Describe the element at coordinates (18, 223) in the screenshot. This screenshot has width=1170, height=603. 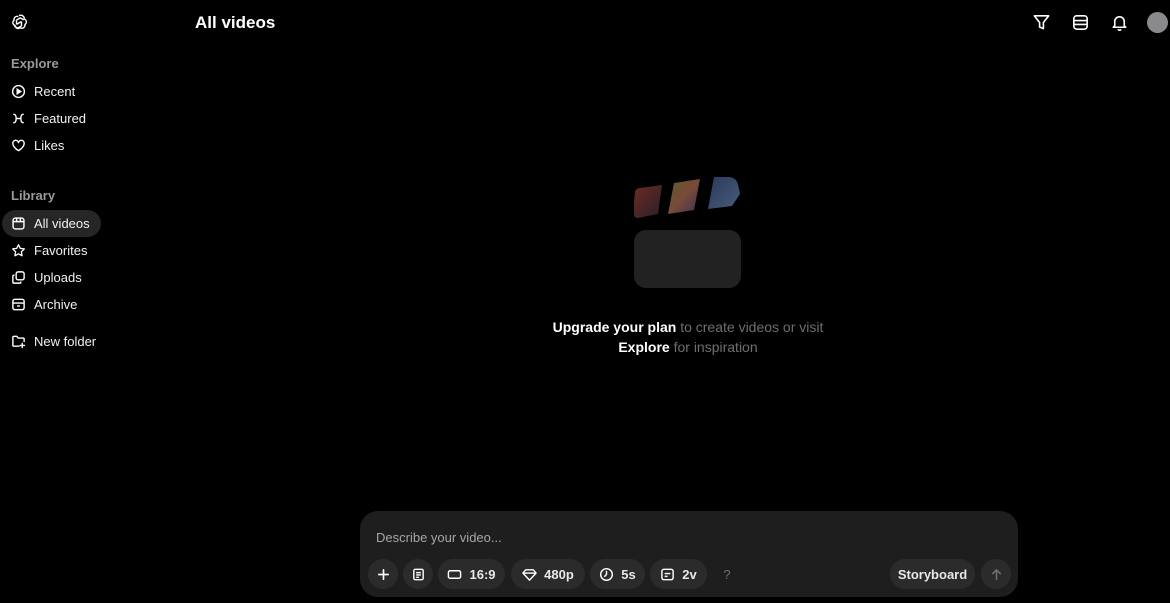
I see `grid-icon` at that location.